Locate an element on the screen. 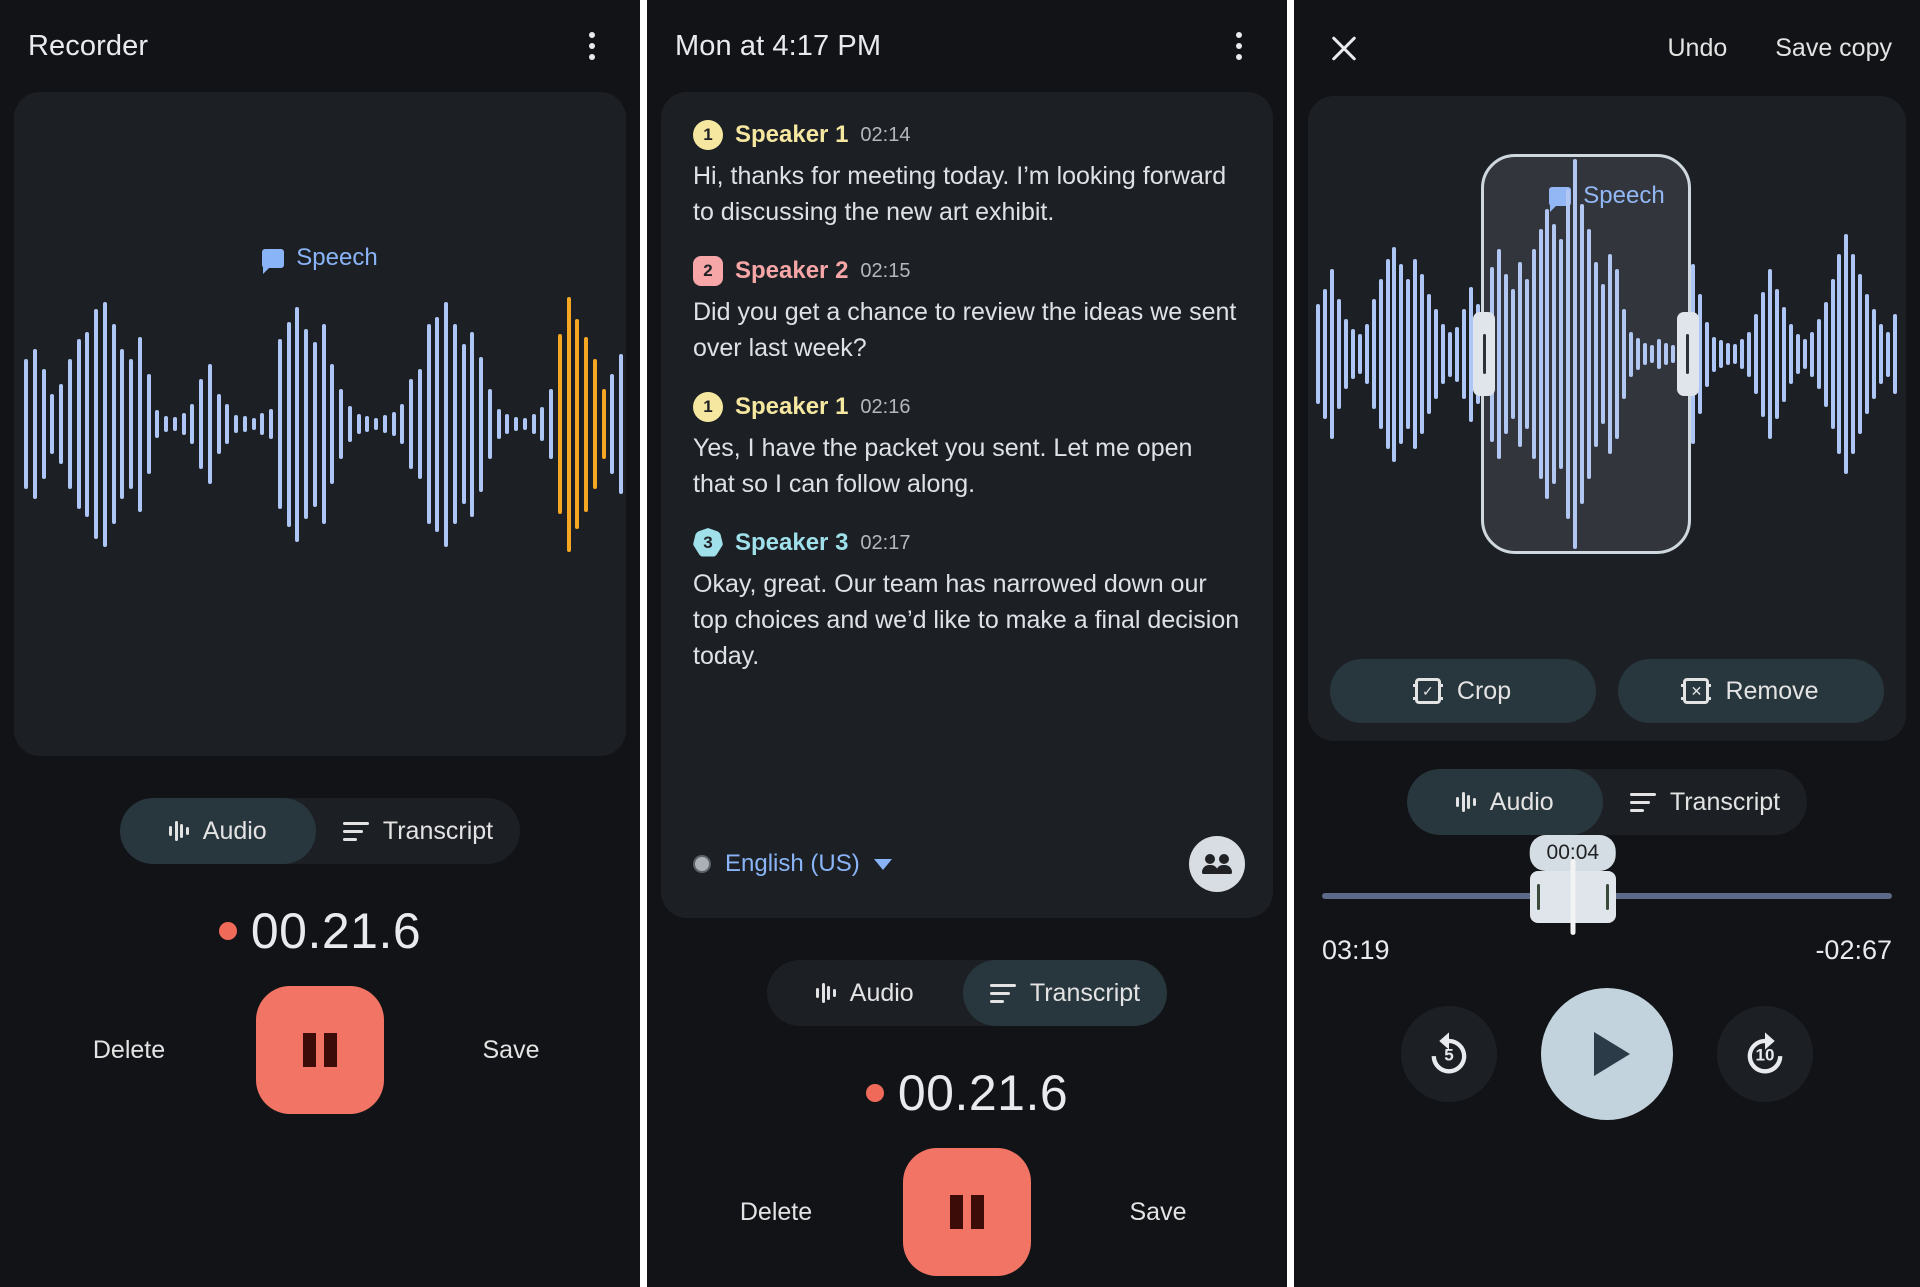 The height and width of the screenshot is (1287, 1920). scrubber: 00:04 is located at coordinates (1607, 885).